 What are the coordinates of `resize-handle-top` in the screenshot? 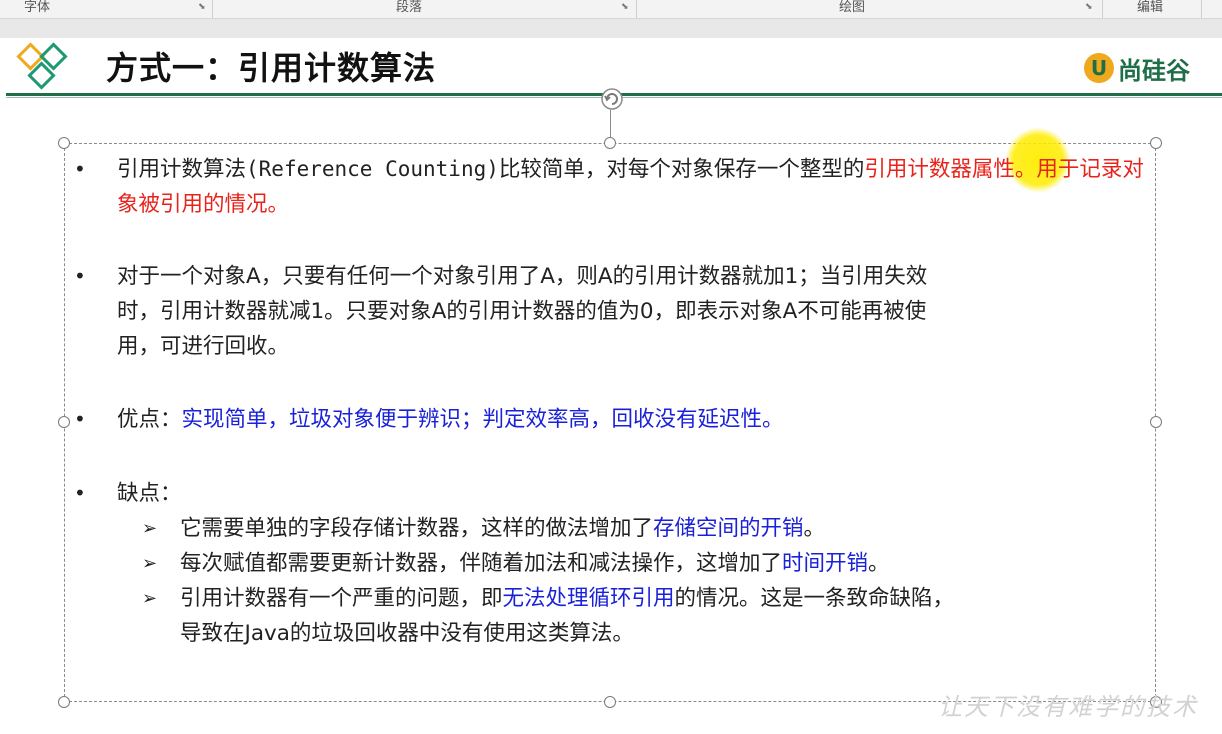 It's located at (610, 143).